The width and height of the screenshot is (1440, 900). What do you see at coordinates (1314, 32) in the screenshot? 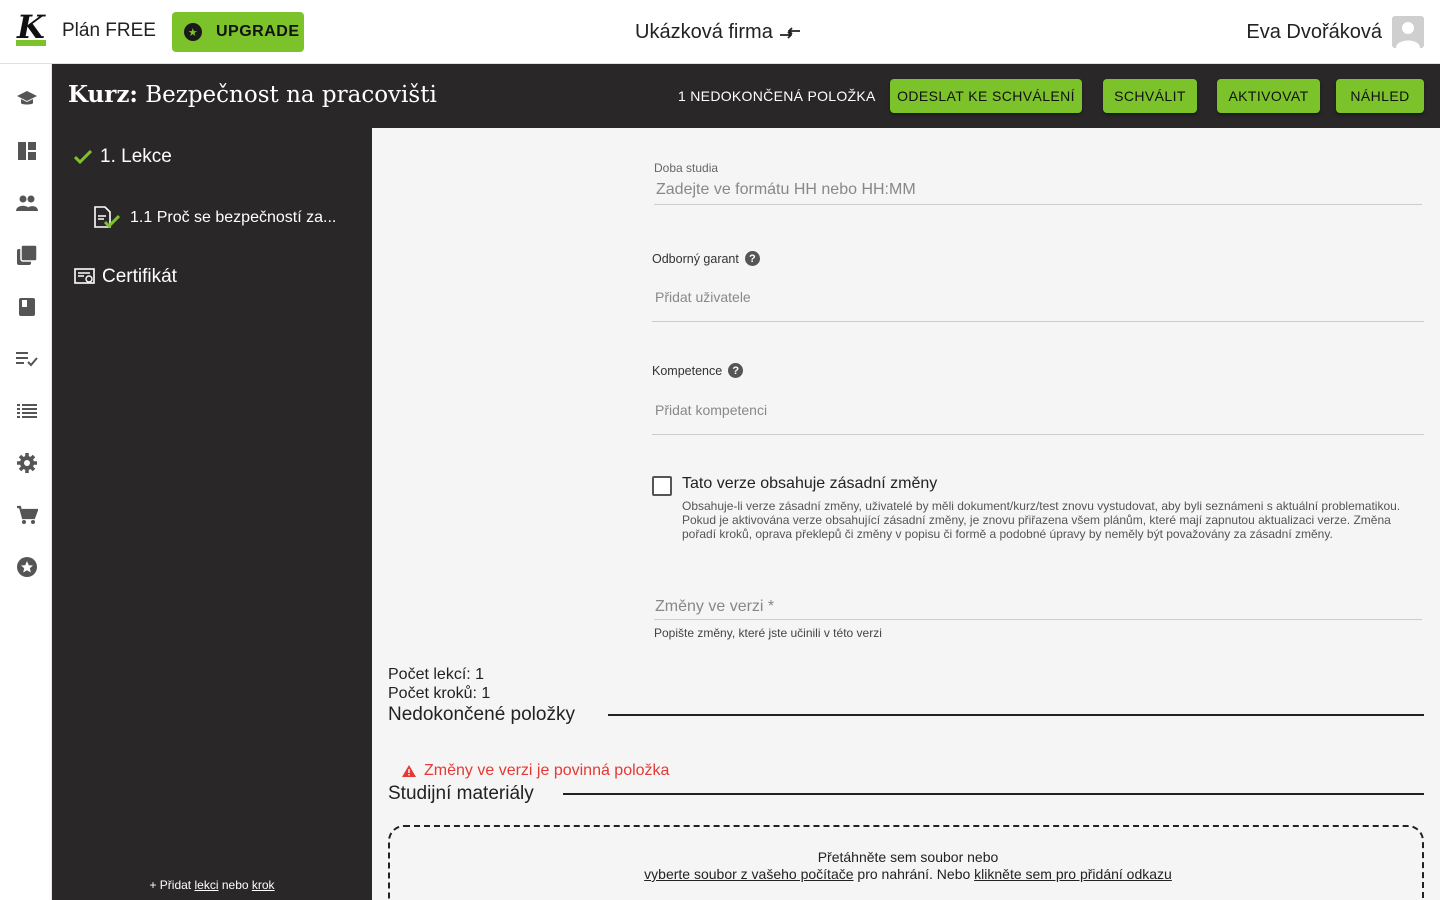
I see `user-name: Eva Dvořáková` at bounding box center [1314, 32].